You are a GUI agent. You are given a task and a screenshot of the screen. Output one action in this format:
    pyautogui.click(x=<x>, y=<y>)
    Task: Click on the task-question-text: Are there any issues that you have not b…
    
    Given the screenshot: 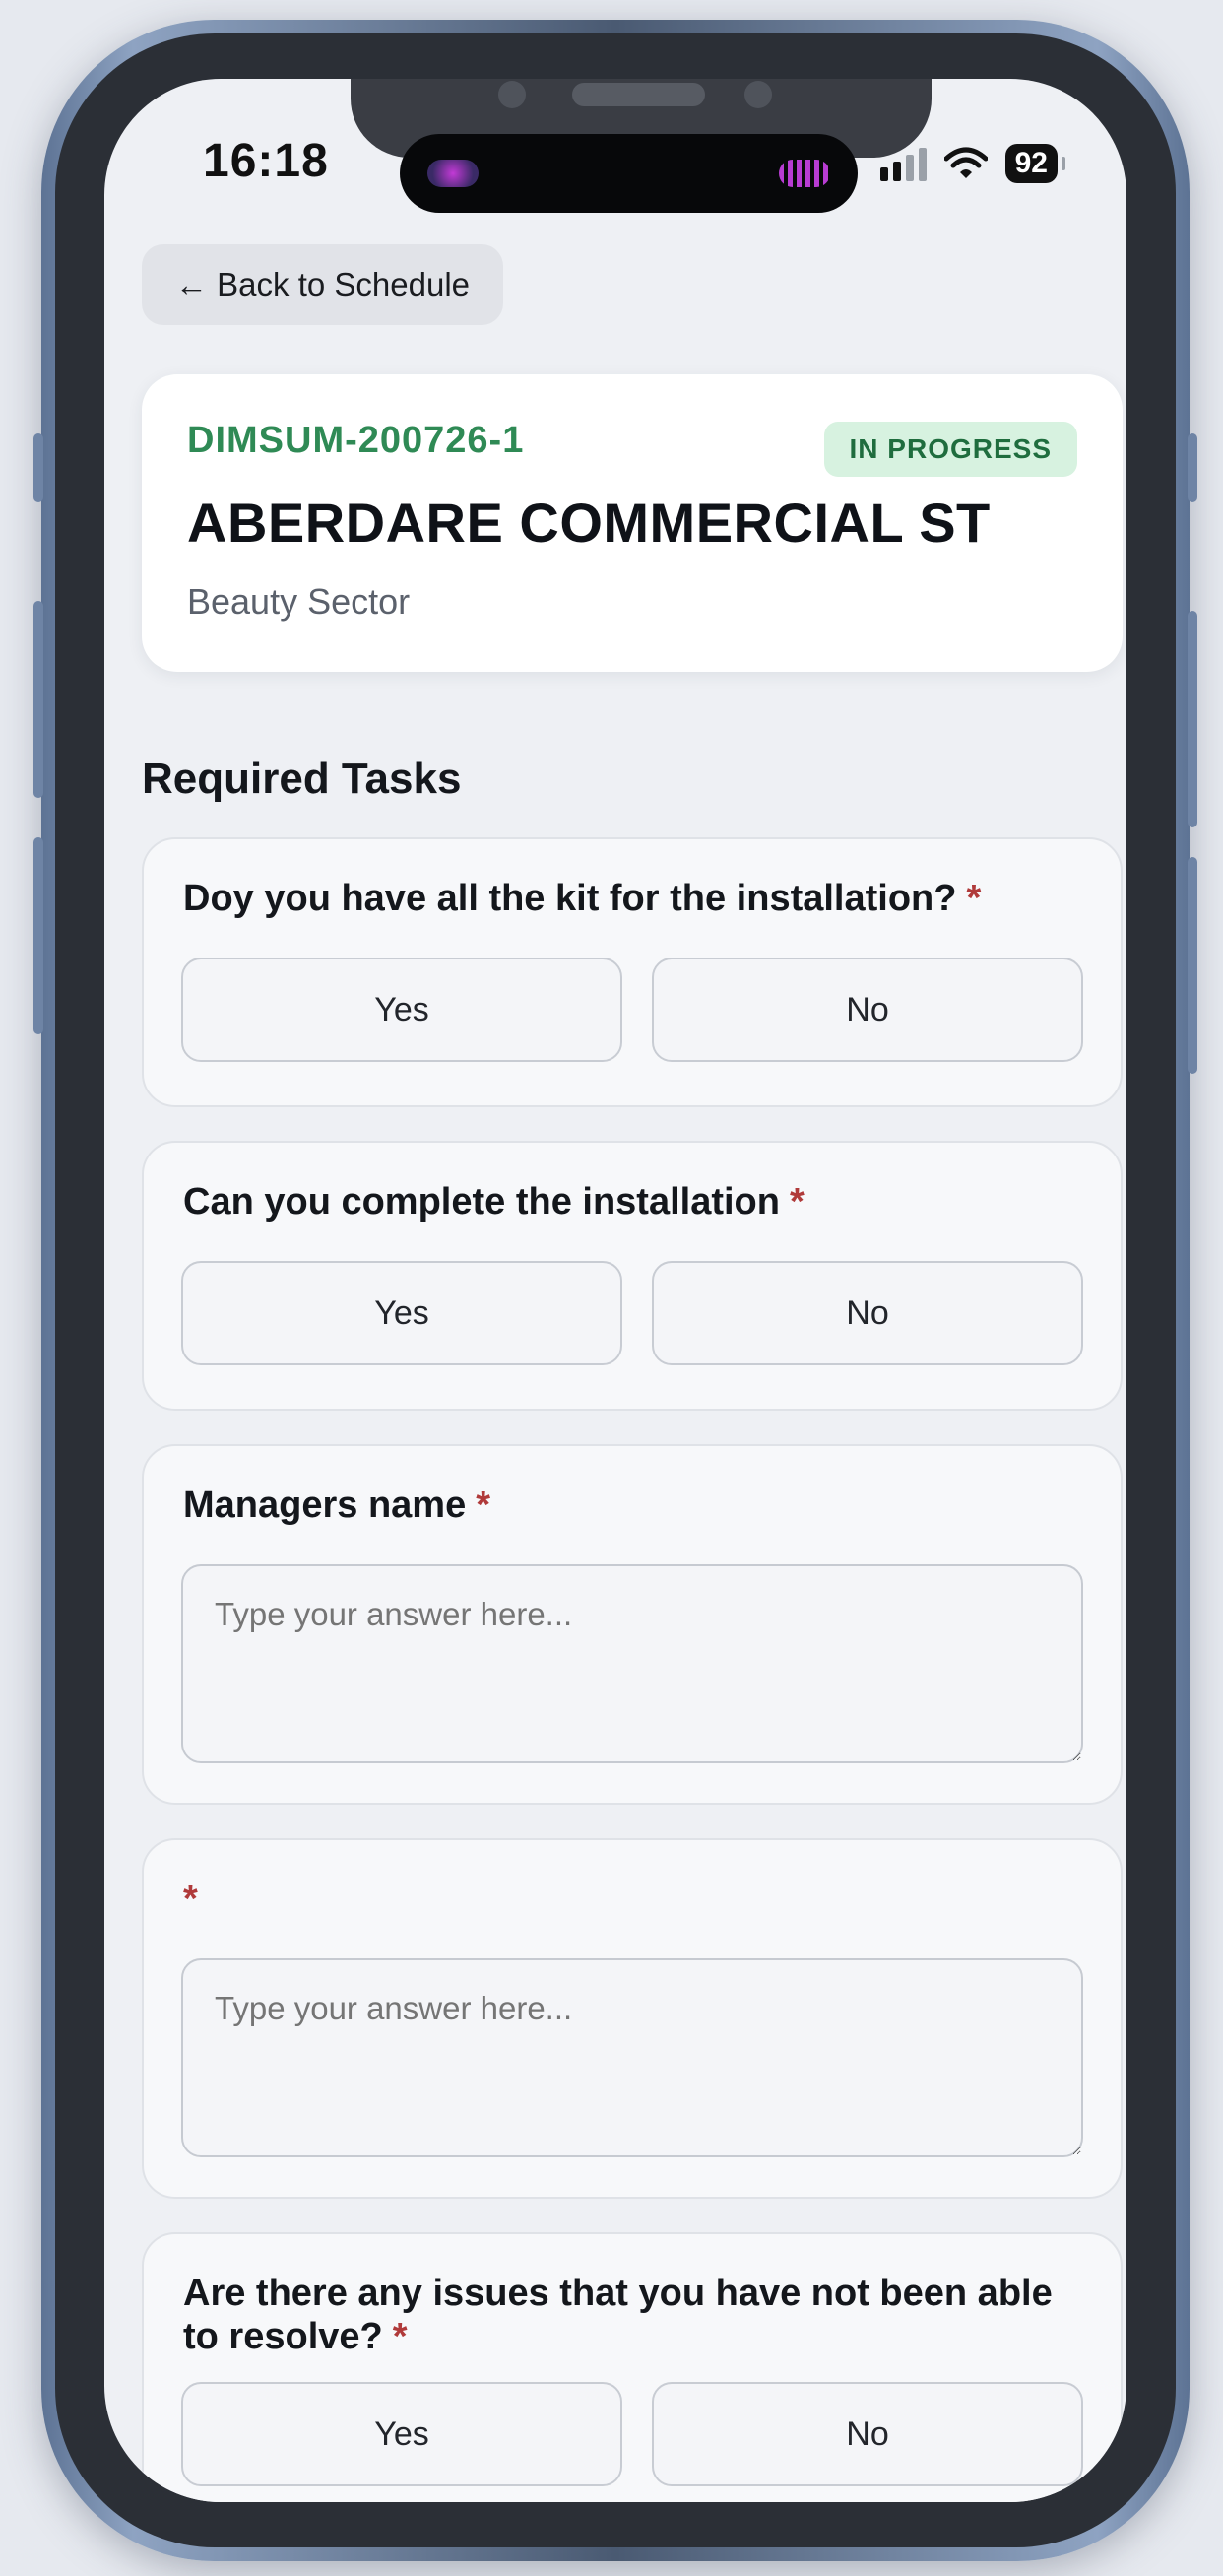 What is the action you would take?
    pyautogui.click(x=618, y=2315)
    